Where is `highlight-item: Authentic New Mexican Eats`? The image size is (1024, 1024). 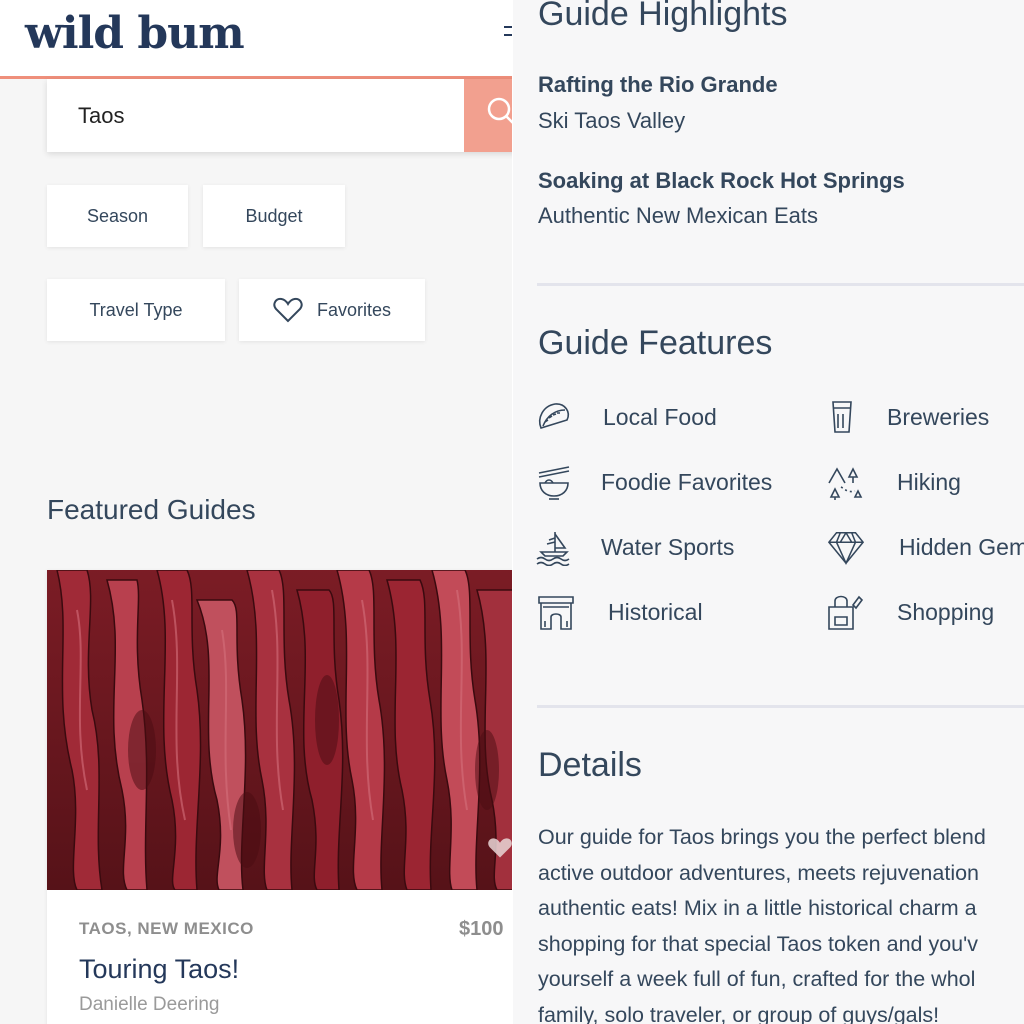
highlight-item: Authentic New Mexican Eats is located at coordinates (678, 215).